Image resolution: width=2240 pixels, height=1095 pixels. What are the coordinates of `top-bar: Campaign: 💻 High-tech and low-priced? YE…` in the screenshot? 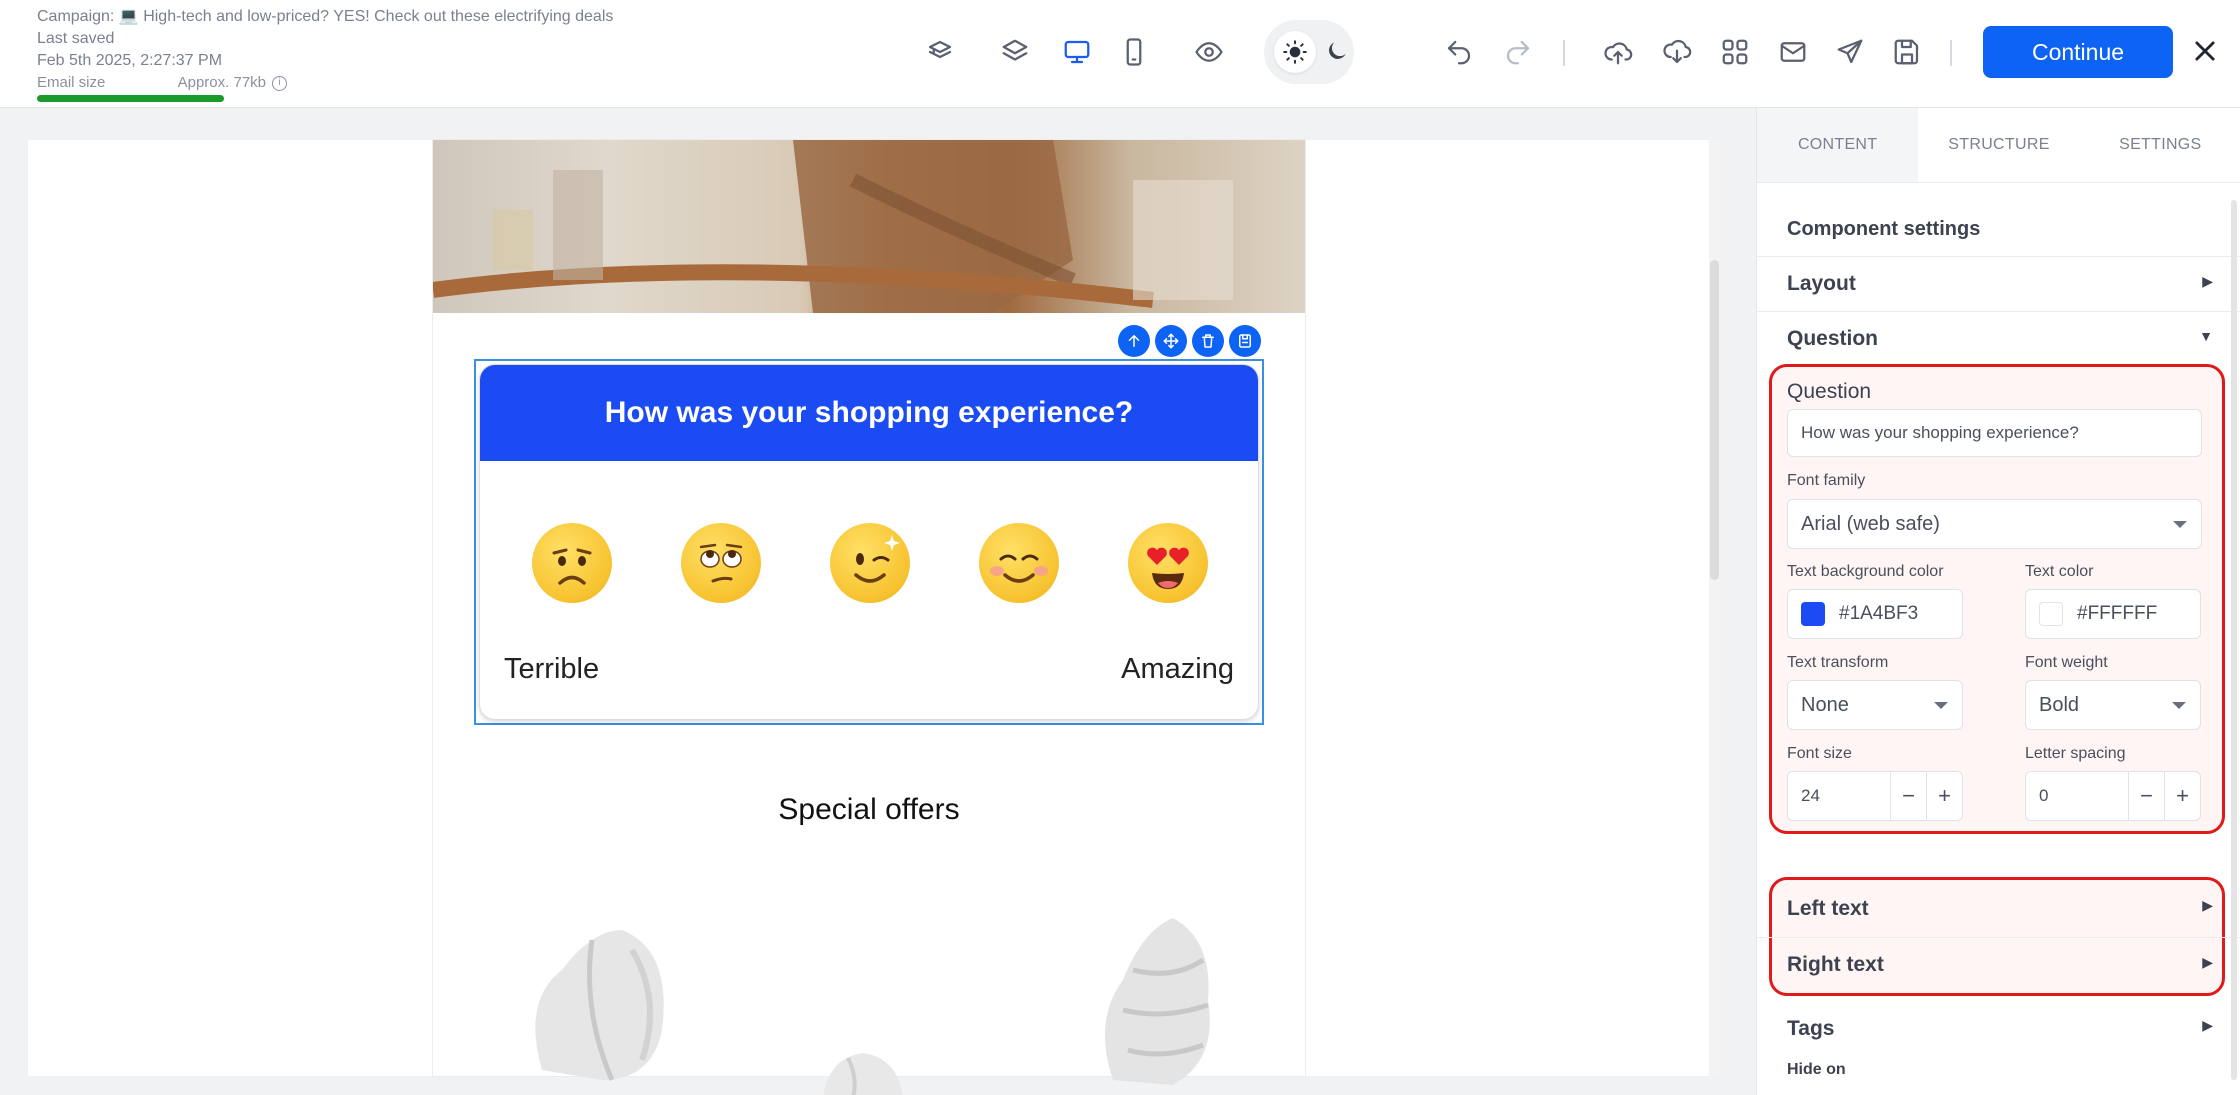 It's located at (1120, 54).